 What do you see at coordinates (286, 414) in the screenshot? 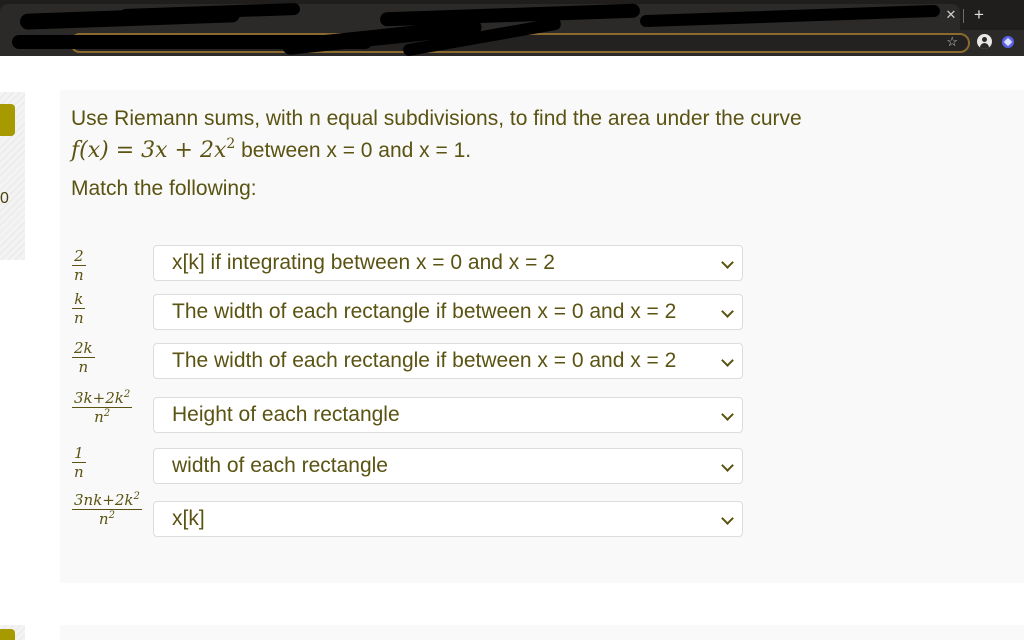
I see `select-value: Height of each rectangle` at bounding box center [286, 414].